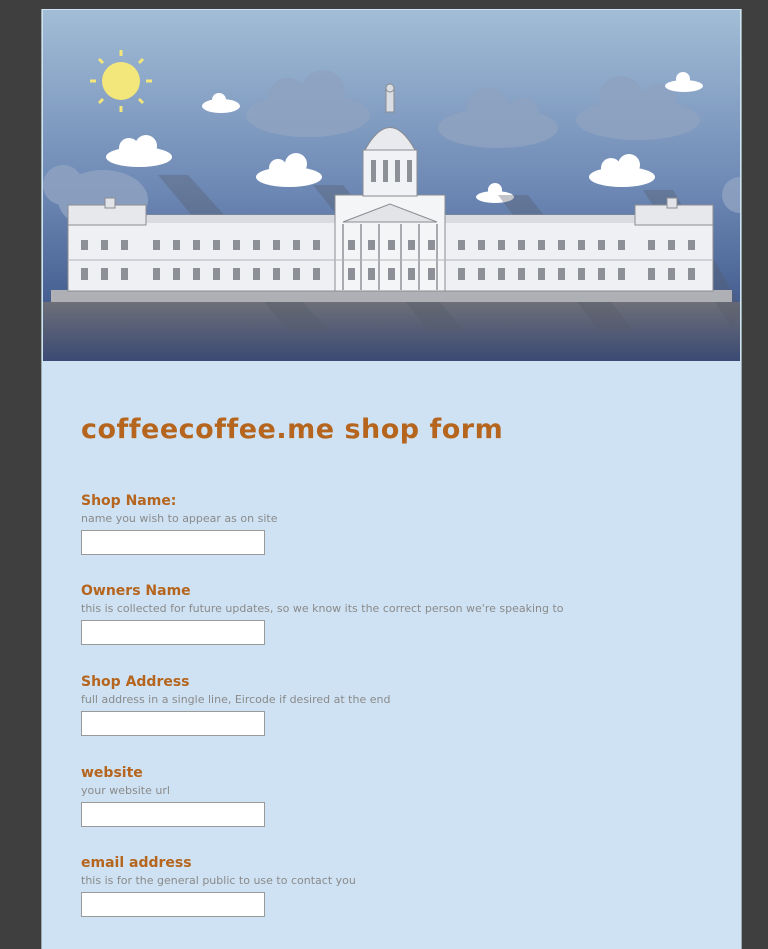  What do you see at coordinates (112, 773) in the screenshot?
I see `website-label: website` at bounding box center [112, 773].